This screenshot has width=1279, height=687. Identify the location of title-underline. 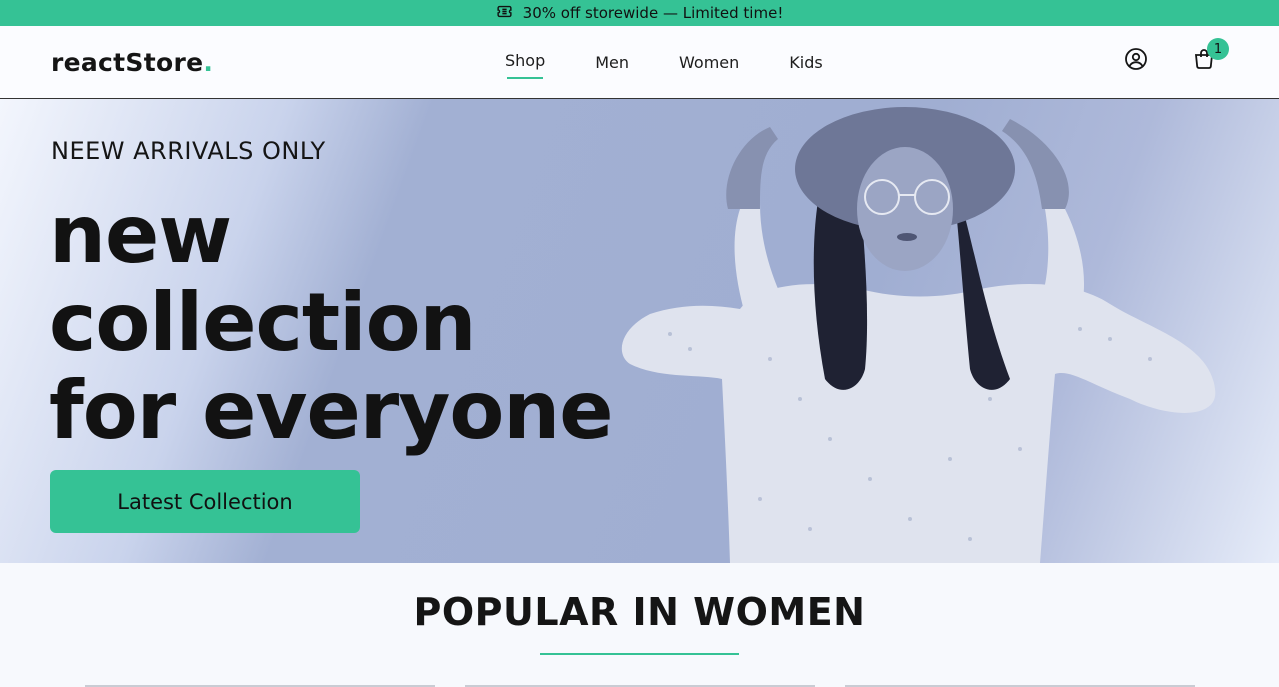
(639, 654).